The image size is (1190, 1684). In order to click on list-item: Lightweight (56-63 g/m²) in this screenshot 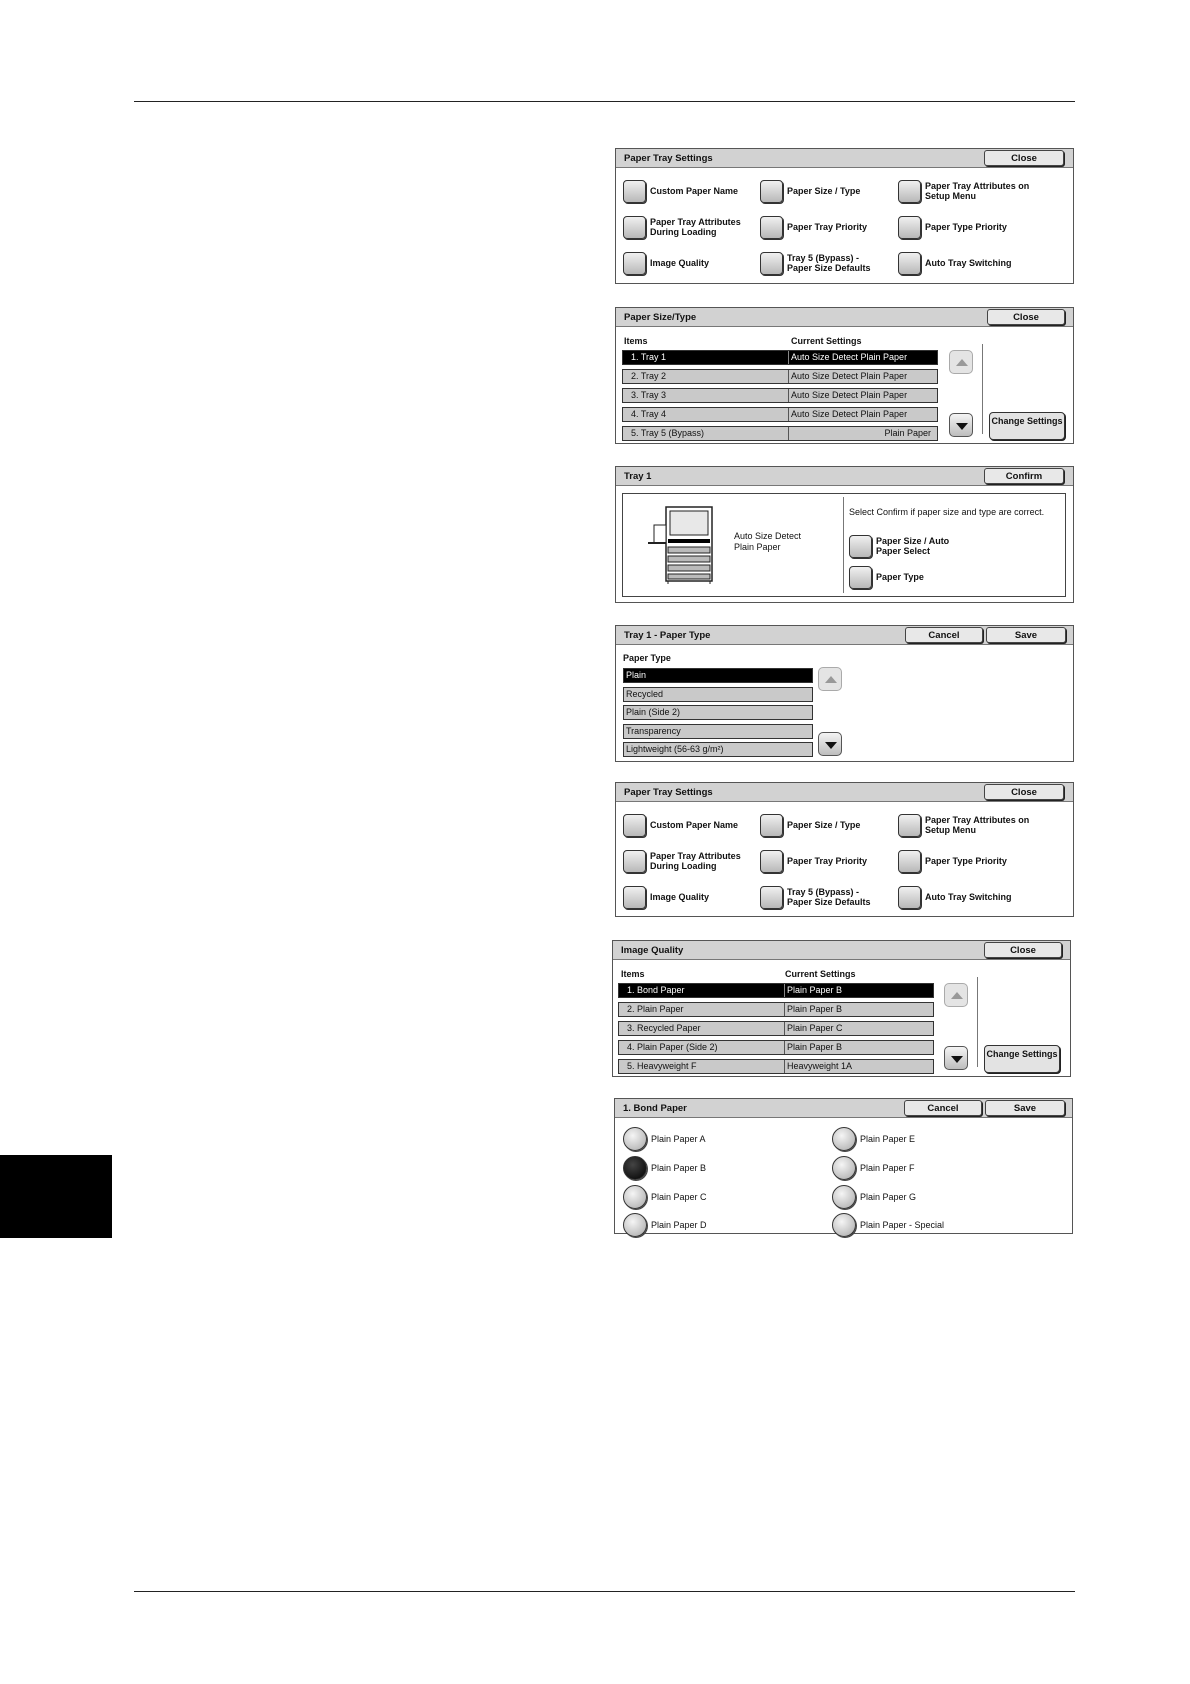, I will do `click(718, 749)`.